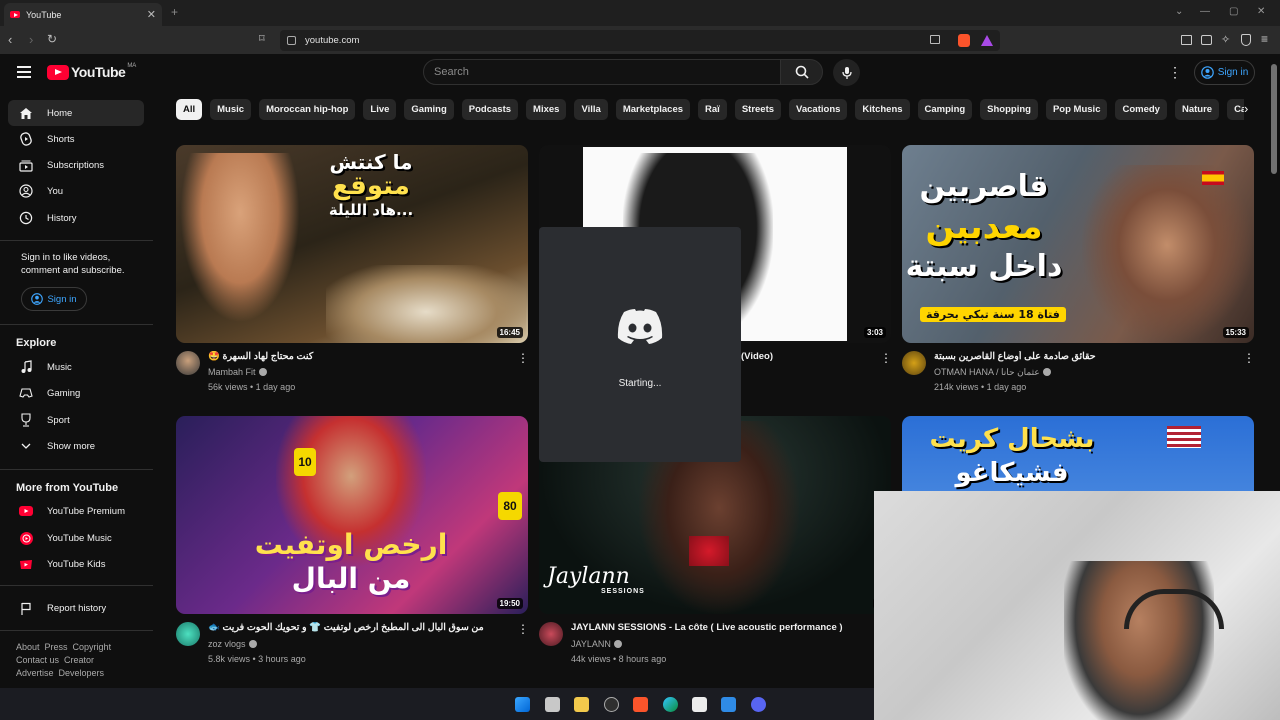  What do you see at coordinates (83, 14) in the screenshot?
I see `browser-tab: YouTube ✕` at bounding box center [83, 14].